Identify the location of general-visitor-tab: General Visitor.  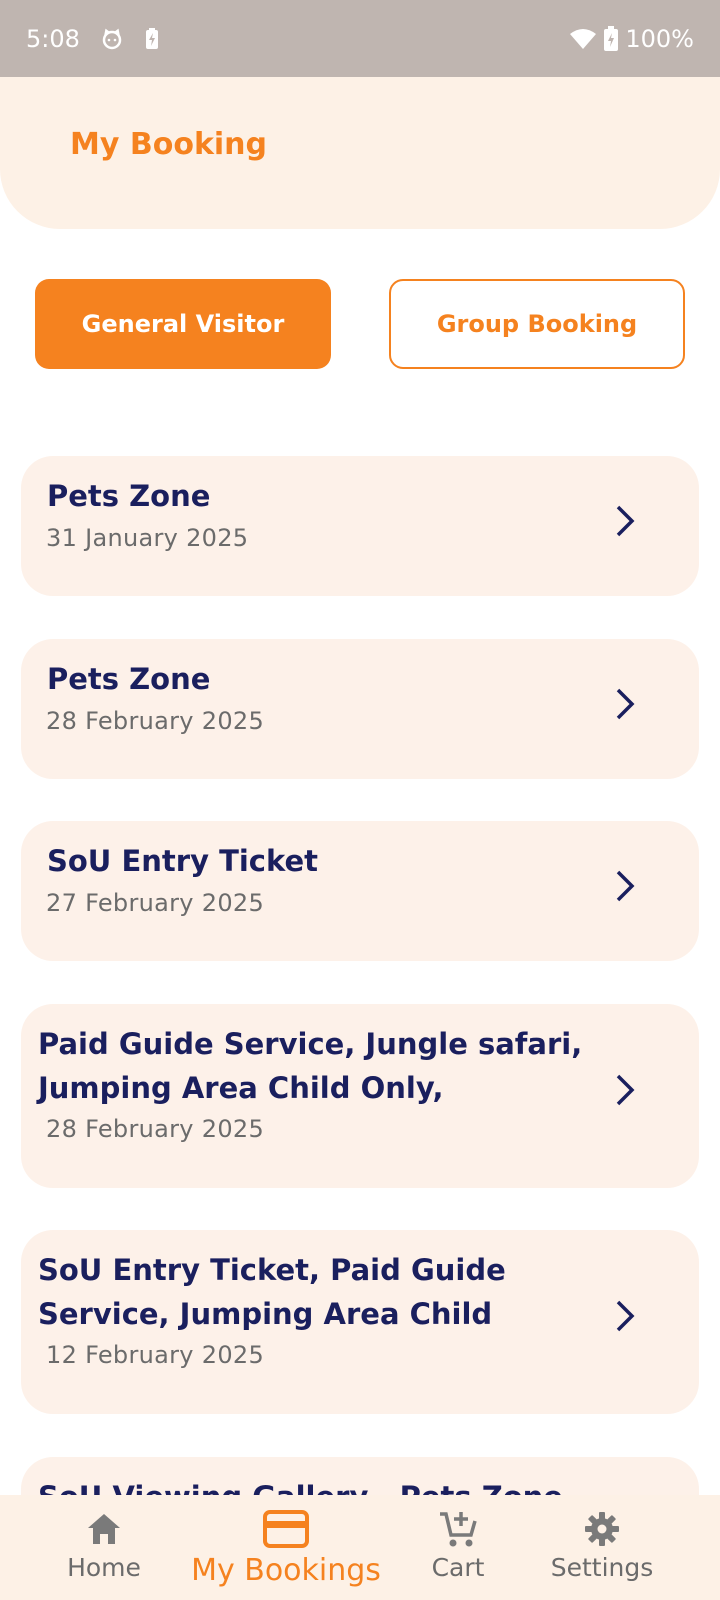
(183, 324).